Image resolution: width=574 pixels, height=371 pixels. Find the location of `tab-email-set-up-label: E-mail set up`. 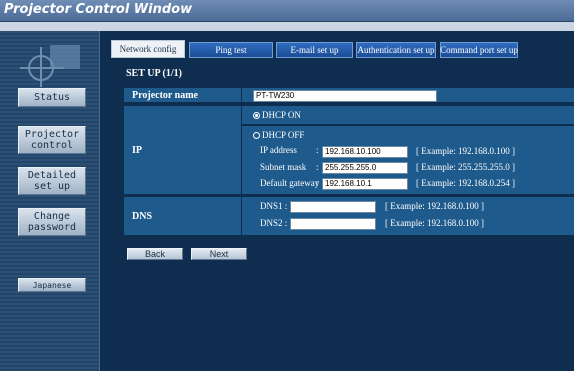

tab-email-set-up-label: E-mail set up is located at coordinates (314, 50).